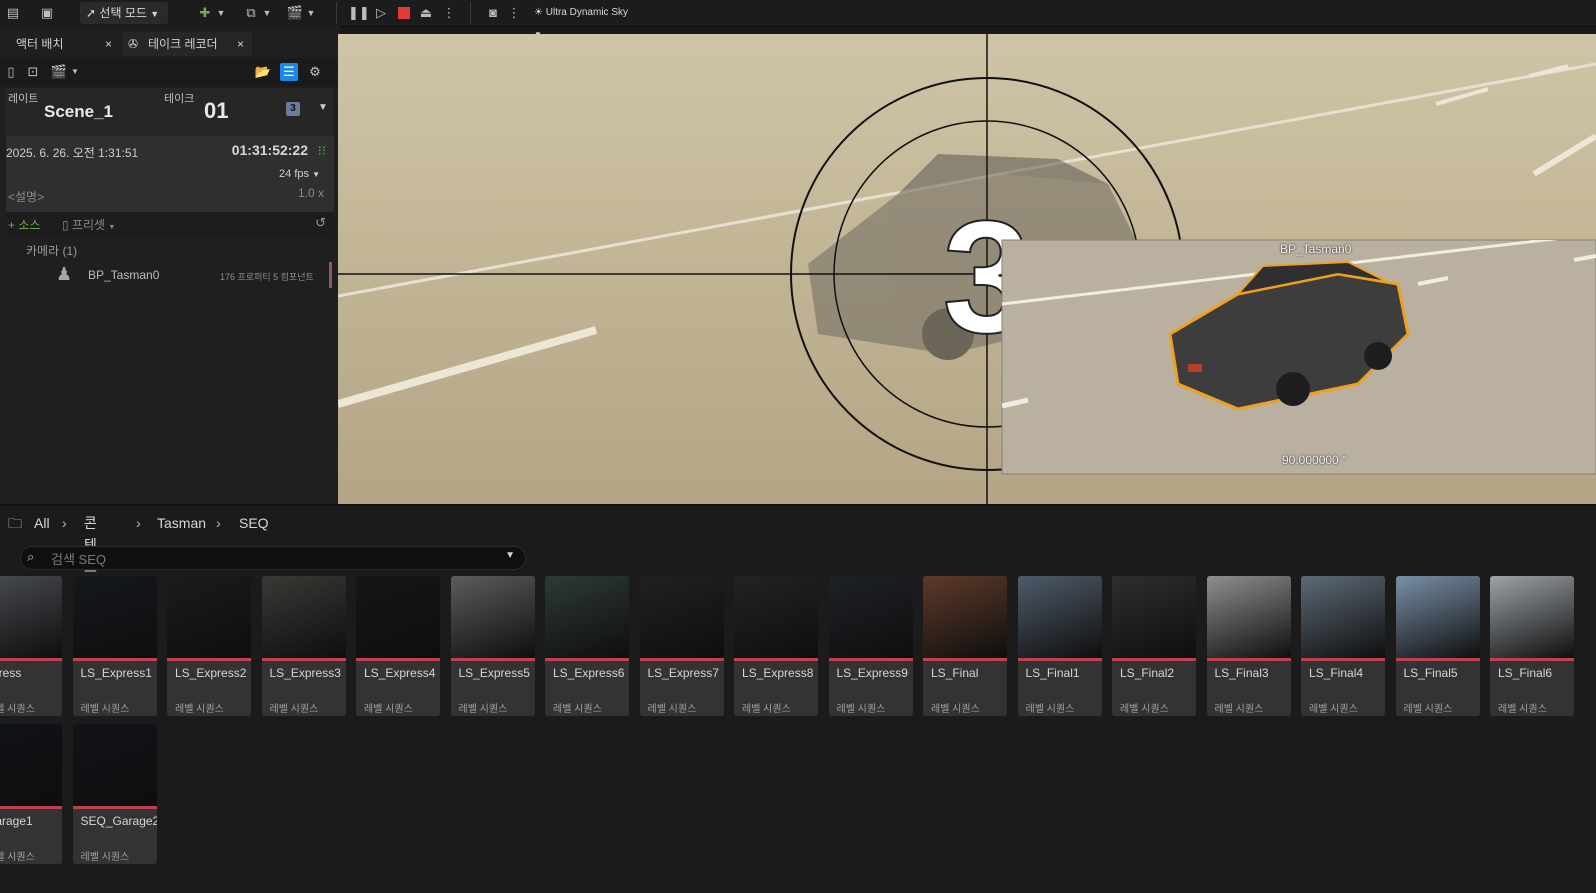 The image size is (1596, 893). What do you see at coordinates (15, 523) in the screenshot?
I see `folder-icon: 🗀` at bounding box center [15, 523].